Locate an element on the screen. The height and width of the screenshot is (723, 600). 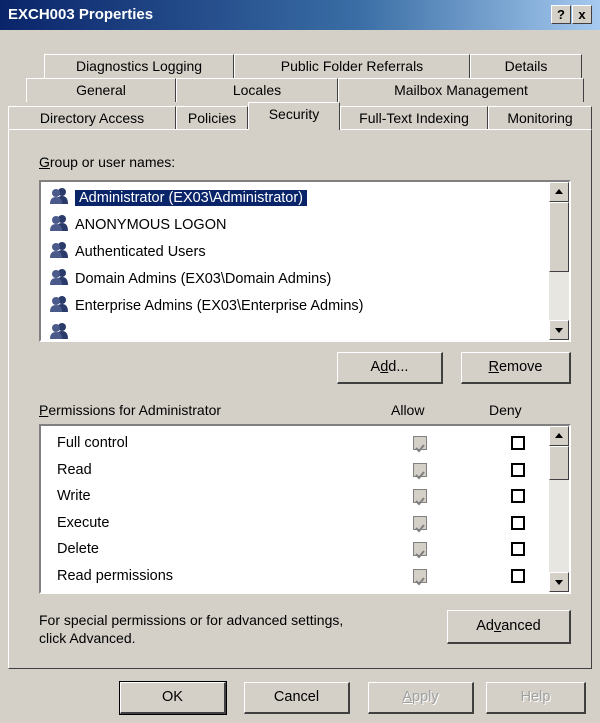
permissions-scroll-thumb is located at coordinates (559, 463).